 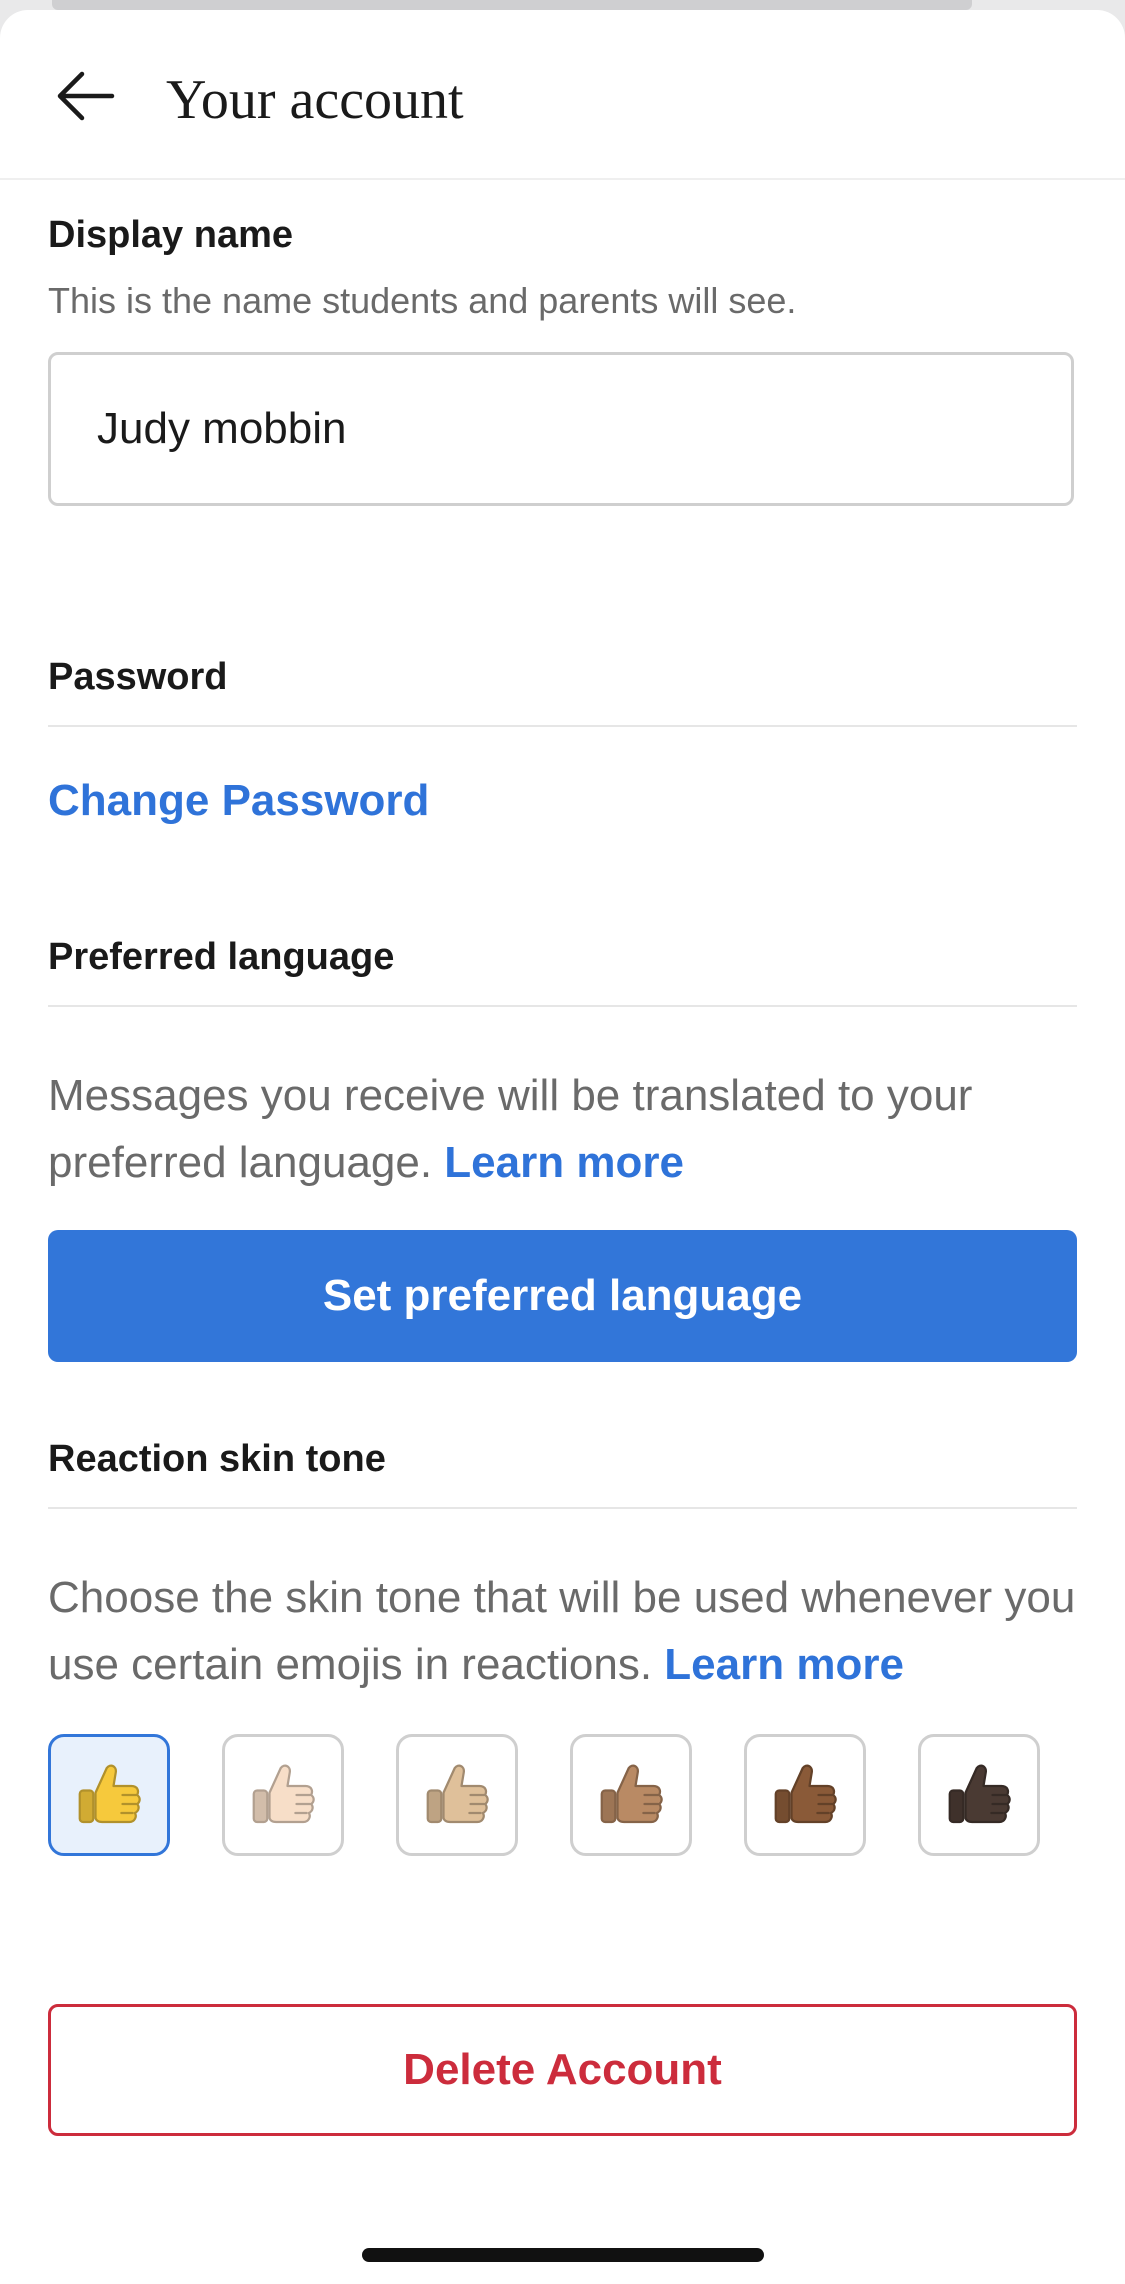 I want to click on skin-tone-option-dark, so click(x=979, y=1795).